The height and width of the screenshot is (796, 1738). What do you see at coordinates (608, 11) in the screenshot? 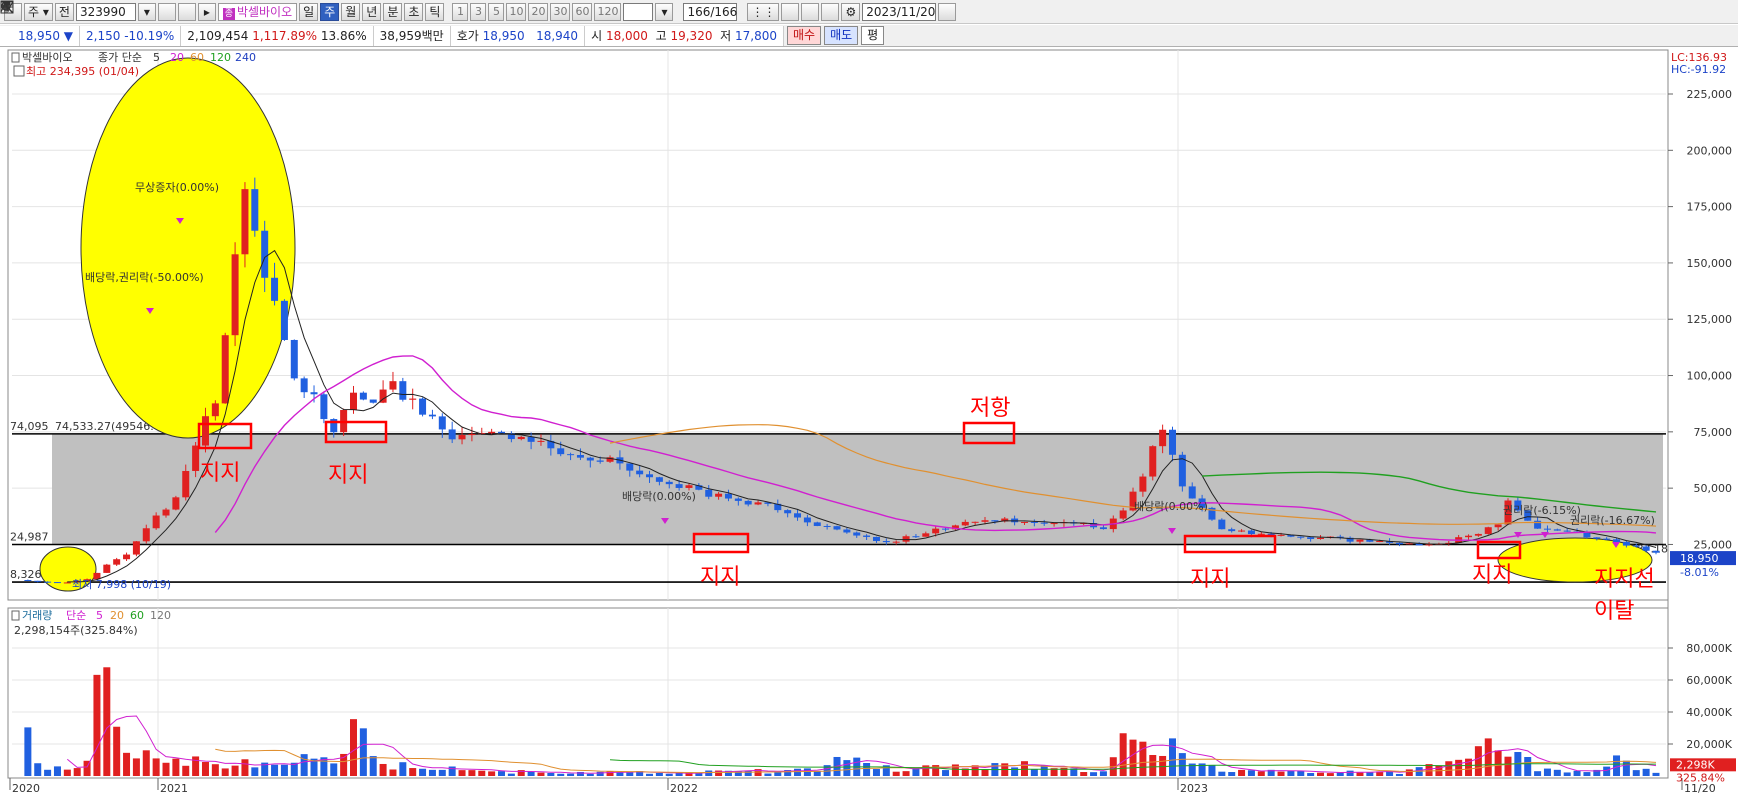
I see `interval-120: 120` at bounding box center [608, 11].